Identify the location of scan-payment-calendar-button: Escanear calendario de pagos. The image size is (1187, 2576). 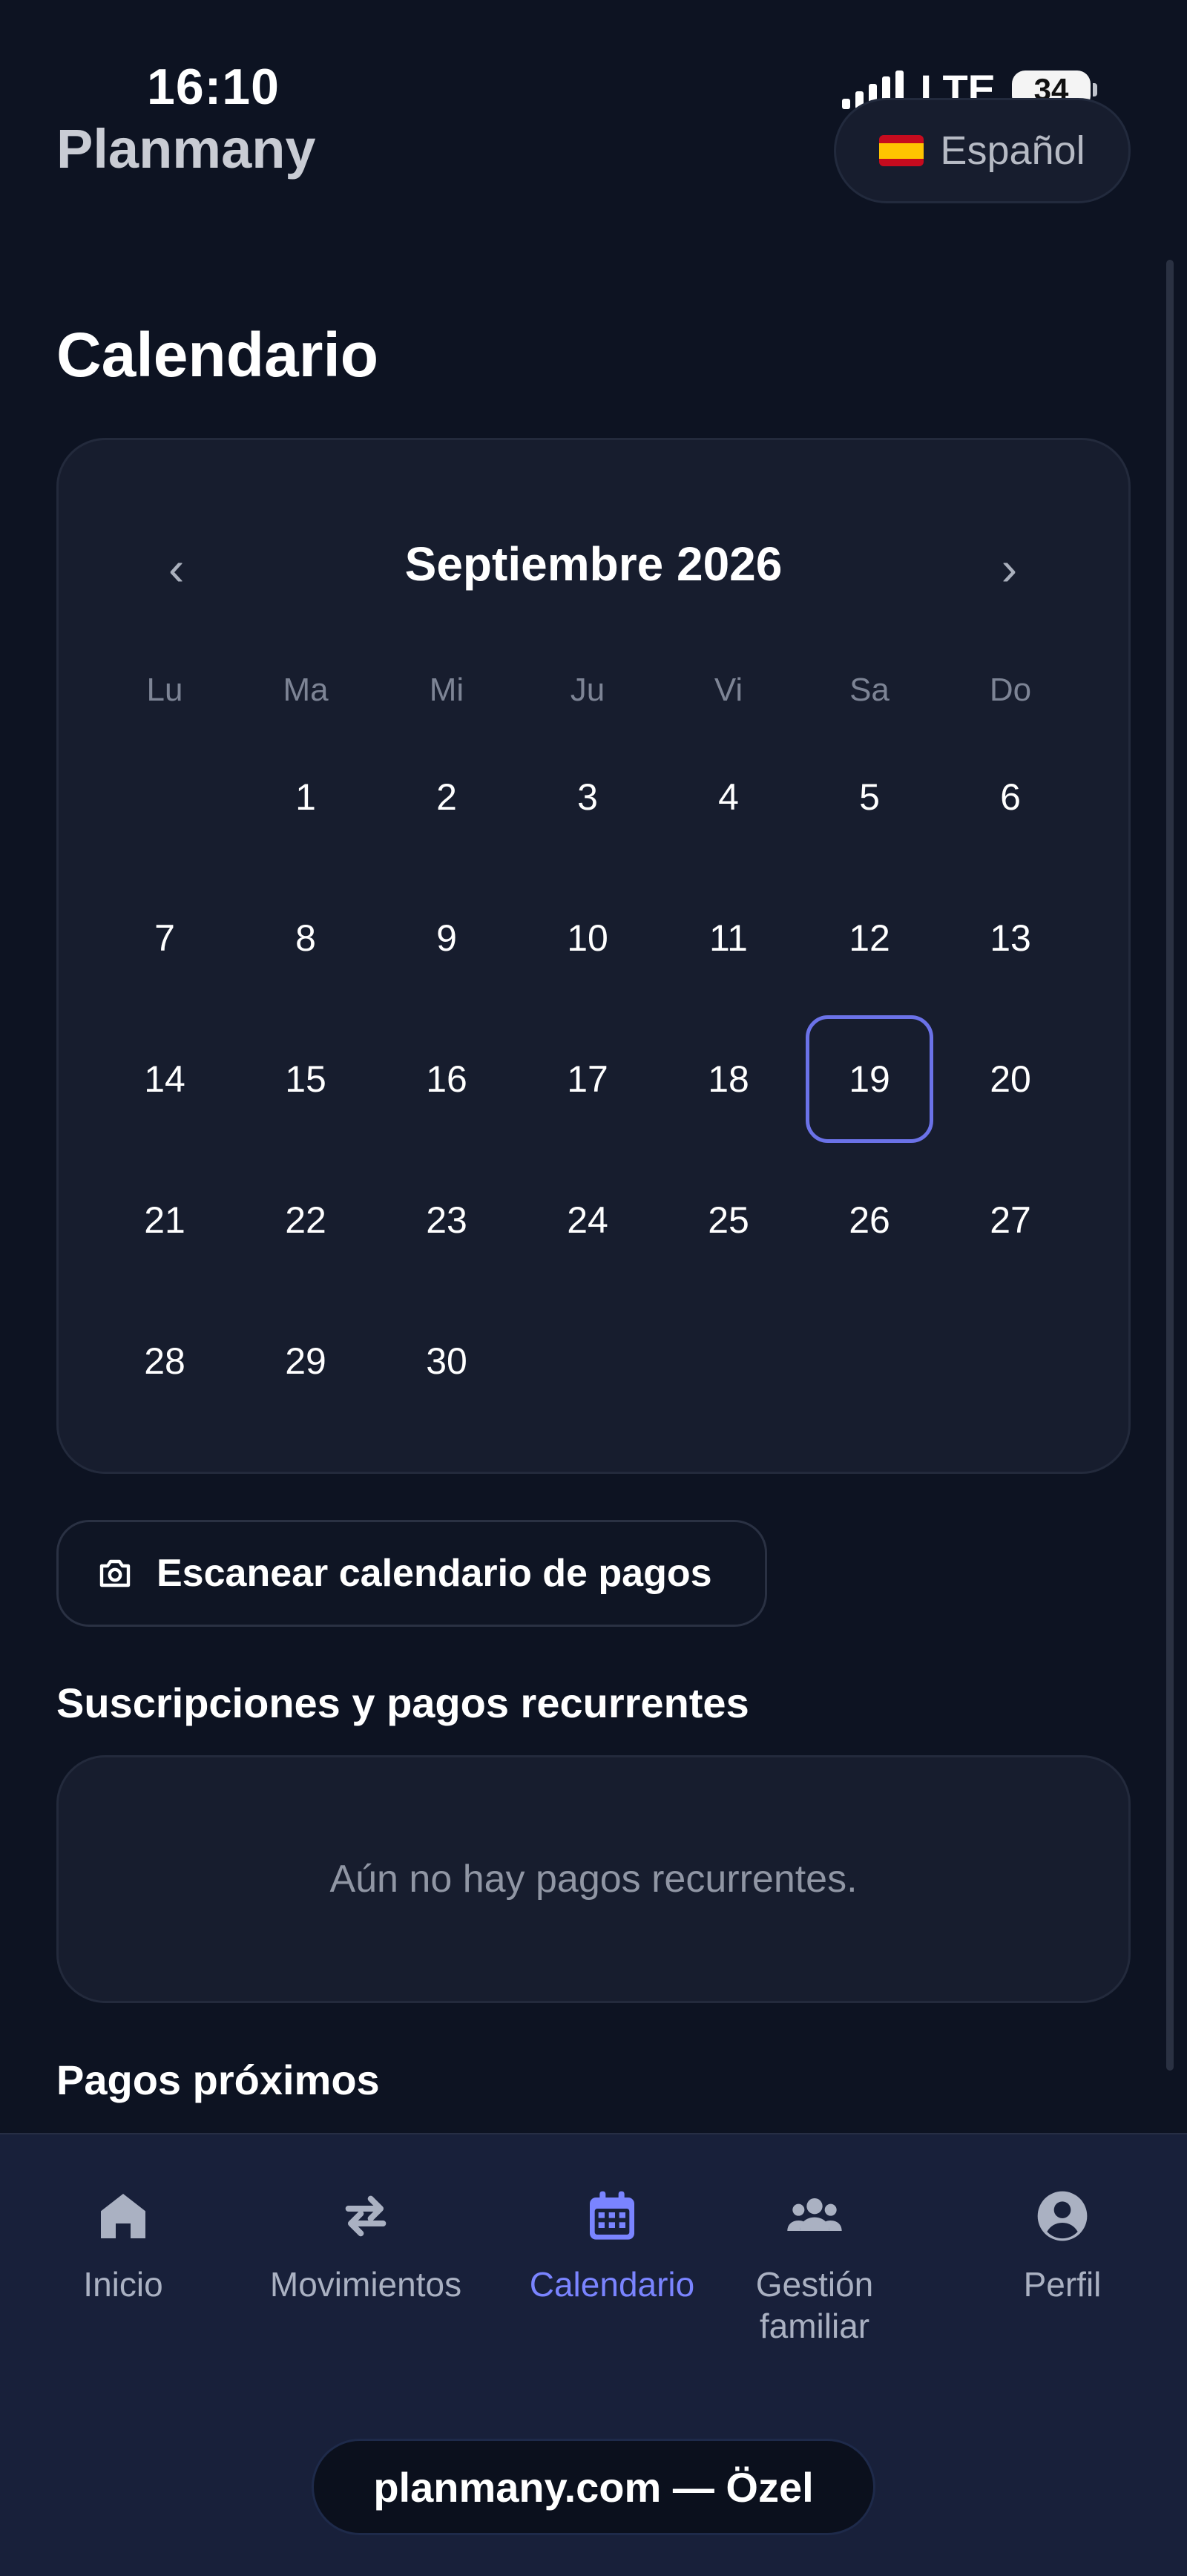
(411, 1573).